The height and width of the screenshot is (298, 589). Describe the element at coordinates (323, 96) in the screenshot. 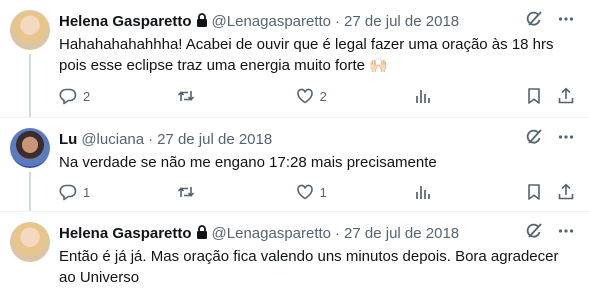

I see `like-count: 2` at that location.